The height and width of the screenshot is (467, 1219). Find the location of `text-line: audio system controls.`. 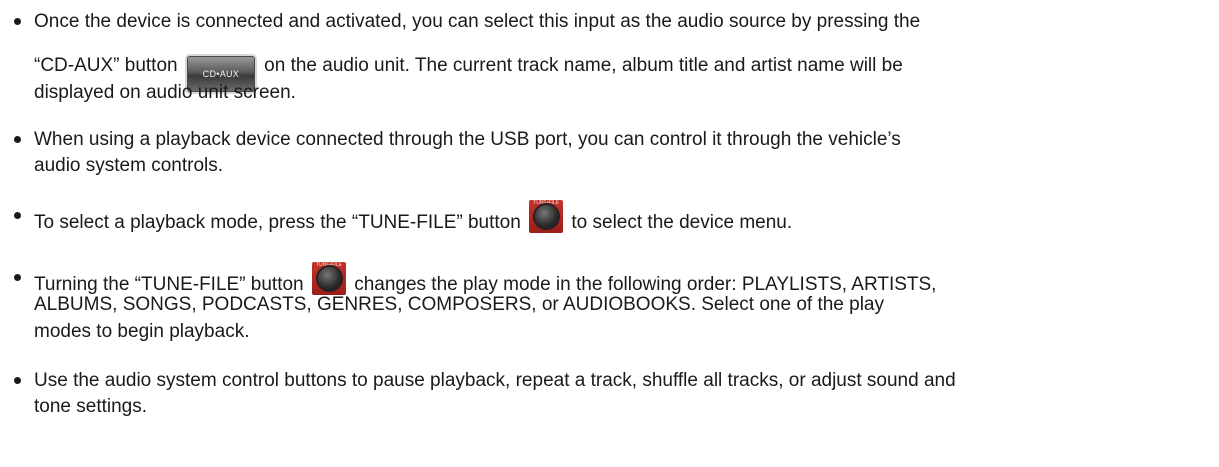

text-line: audio system controls. is located at coordinates (129, 165).